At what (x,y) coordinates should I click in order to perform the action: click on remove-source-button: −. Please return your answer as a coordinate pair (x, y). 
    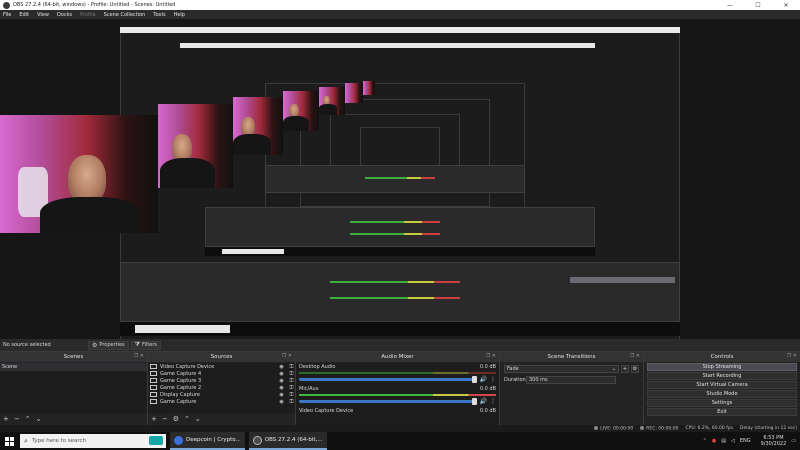
    Looking at the image, I should click on (165, 419).